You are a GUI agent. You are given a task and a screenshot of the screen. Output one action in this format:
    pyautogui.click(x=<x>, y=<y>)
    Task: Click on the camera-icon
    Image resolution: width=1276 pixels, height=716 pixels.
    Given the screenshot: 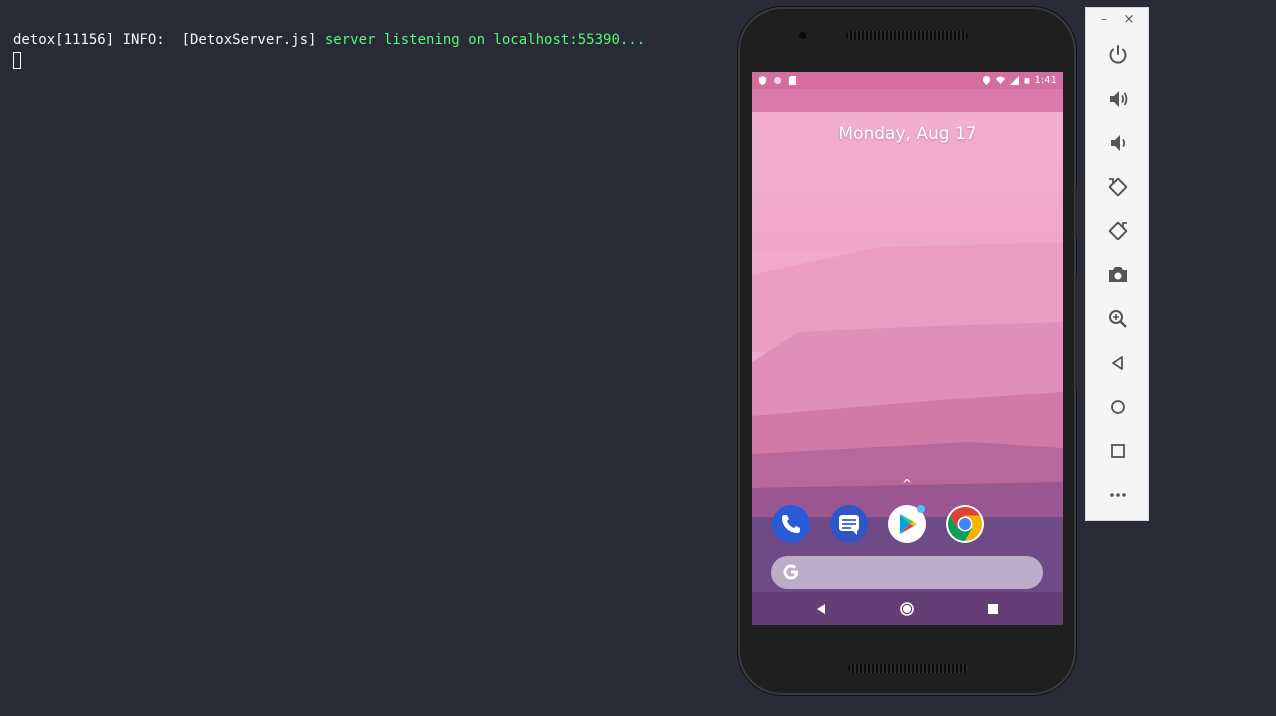 What is the action you would take?
    pyautogui.click(x=1118, y=274)
    